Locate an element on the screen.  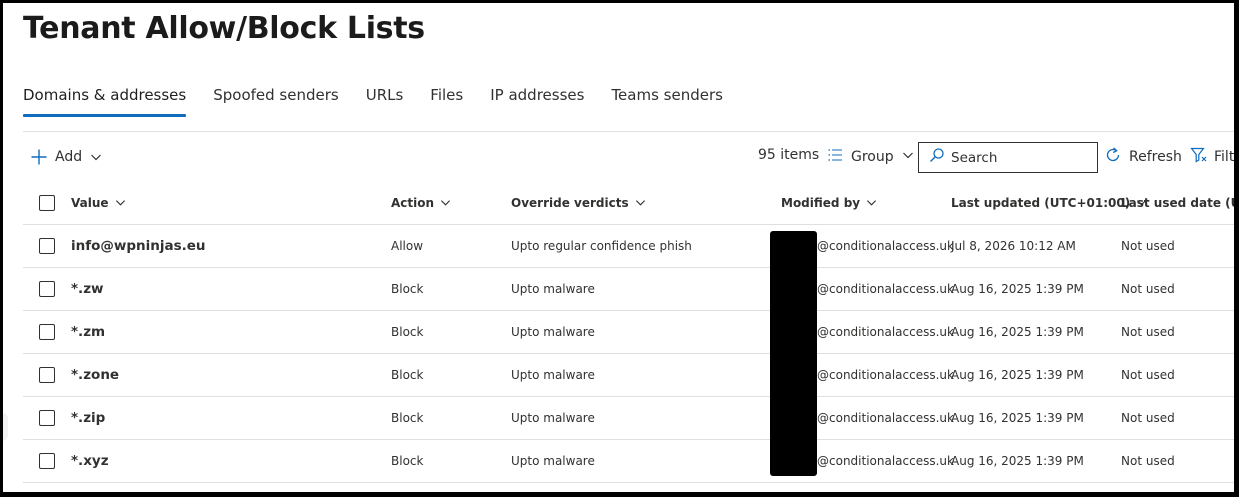
page-title: Tenant Allow/Block Lists is located at coordinates (224, 28).